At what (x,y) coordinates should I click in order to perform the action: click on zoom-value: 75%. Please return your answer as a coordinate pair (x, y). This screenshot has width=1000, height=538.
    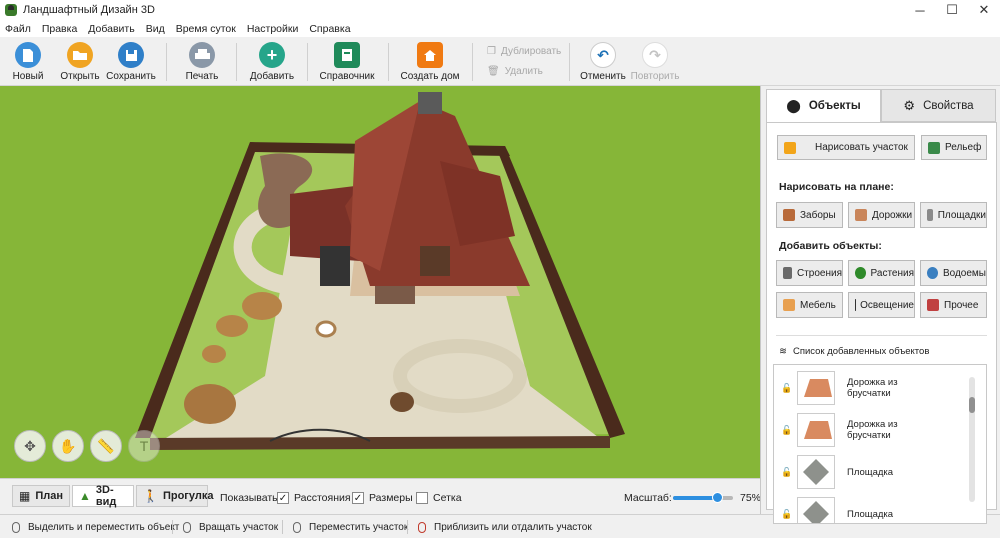
    Looking at the image, I should click on (751, 498).